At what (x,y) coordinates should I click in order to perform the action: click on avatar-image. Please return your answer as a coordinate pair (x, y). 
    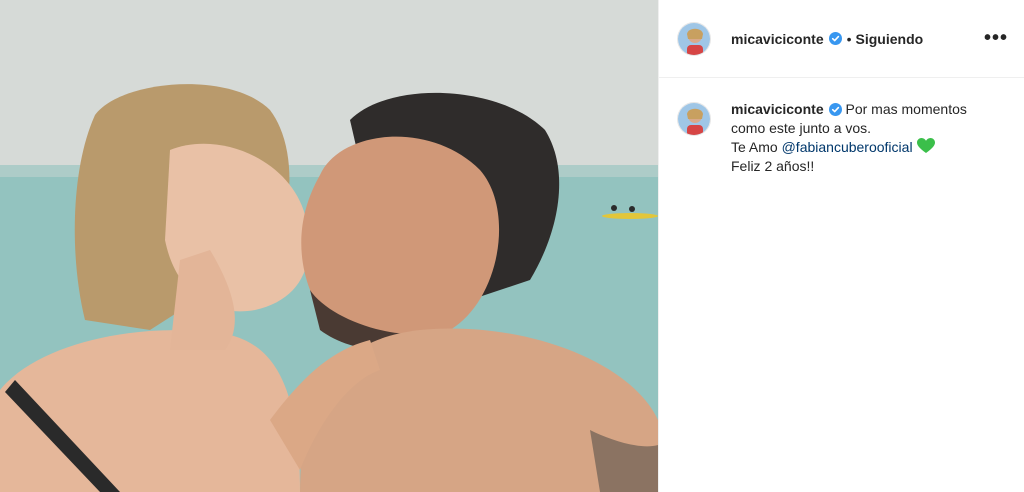
    Looking at the image, I should click on (694, 38).